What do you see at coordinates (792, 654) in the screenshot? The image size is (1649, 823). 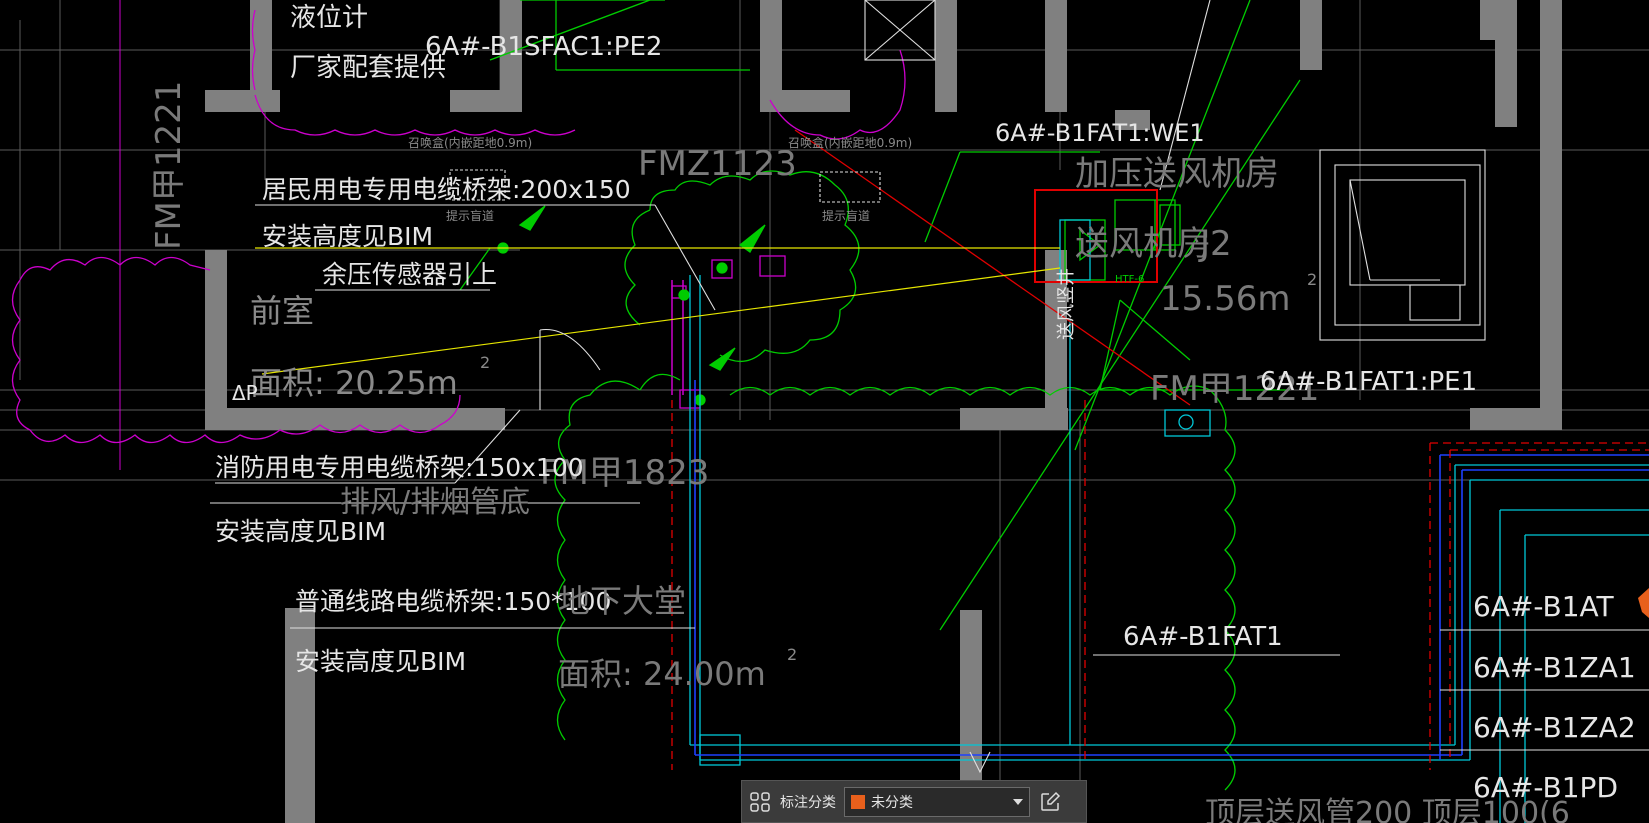 I see `hall-area-sup: 2` at bounding box center [792, 654].